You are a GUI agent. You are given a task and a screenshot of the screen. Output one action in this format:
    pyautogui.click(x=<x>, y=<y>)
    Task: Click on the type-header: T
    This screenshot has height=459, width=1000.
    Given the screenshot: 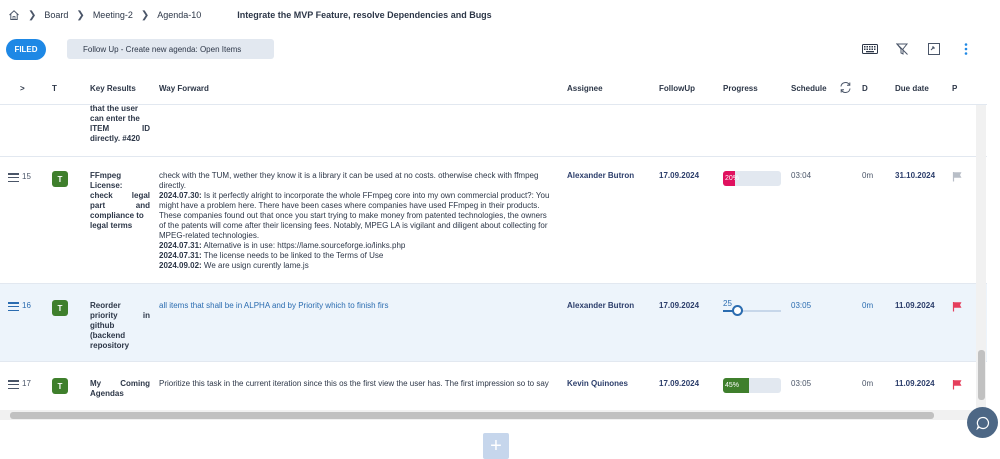 What is the action you would take?
    pyautogui.click(x=54, y=88)
    